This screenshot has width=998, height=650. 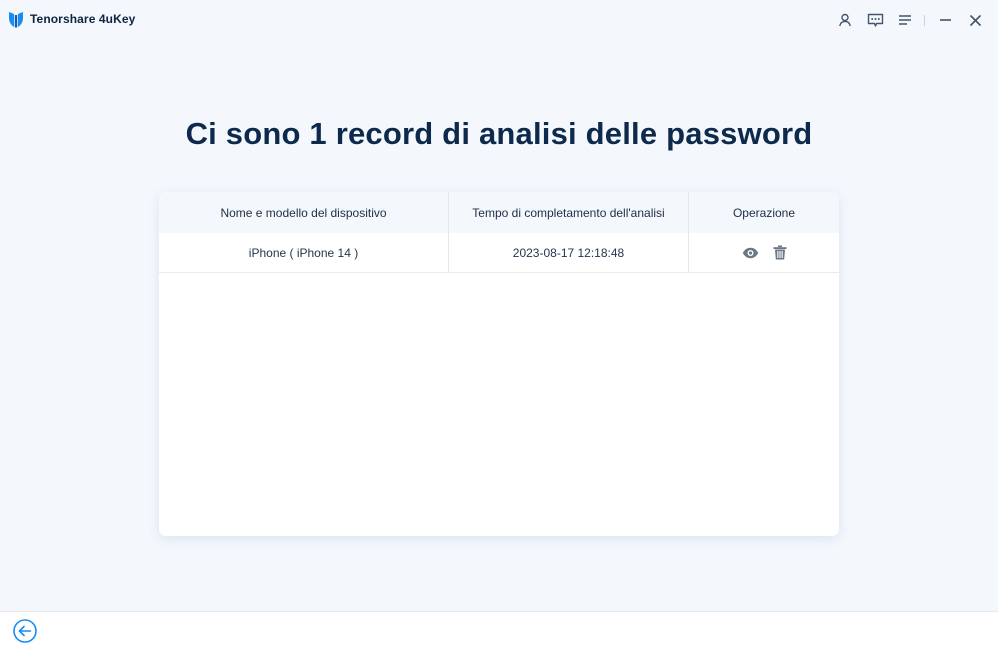 I want to click on feedback-icon, so click(x=875, y=20).